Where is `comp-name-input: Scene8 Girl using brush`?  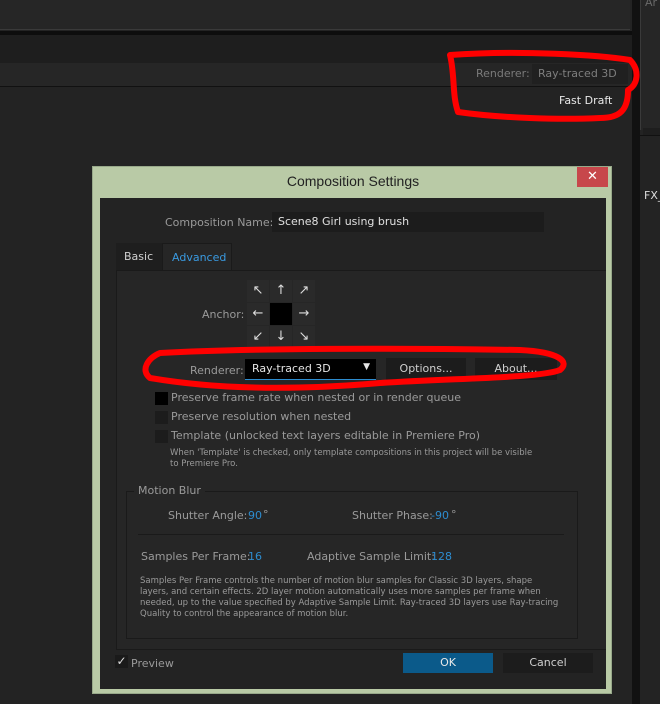
comp-name-input: Scene8 Girl using brush is located at coordinates (408, 222).